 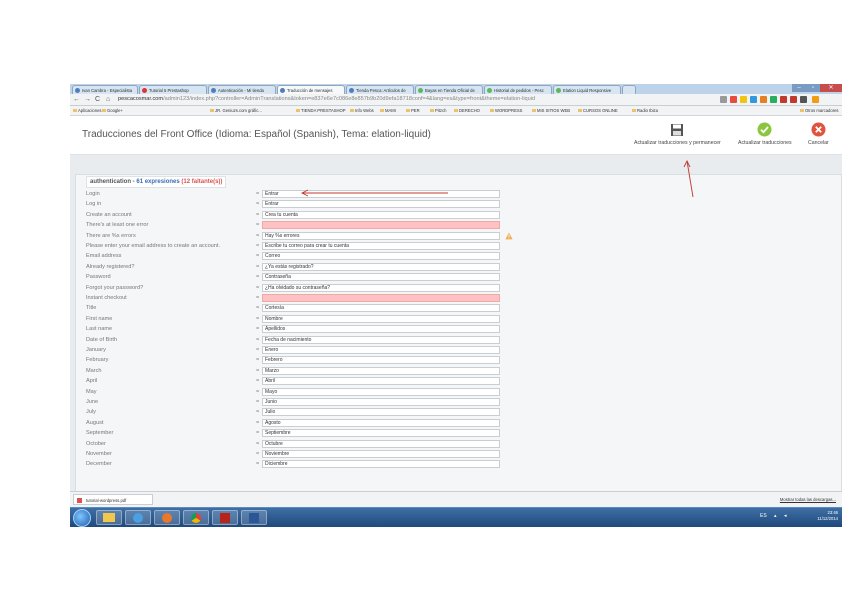 I want to click on media-player-app-icon, so click(x=138, y=517).